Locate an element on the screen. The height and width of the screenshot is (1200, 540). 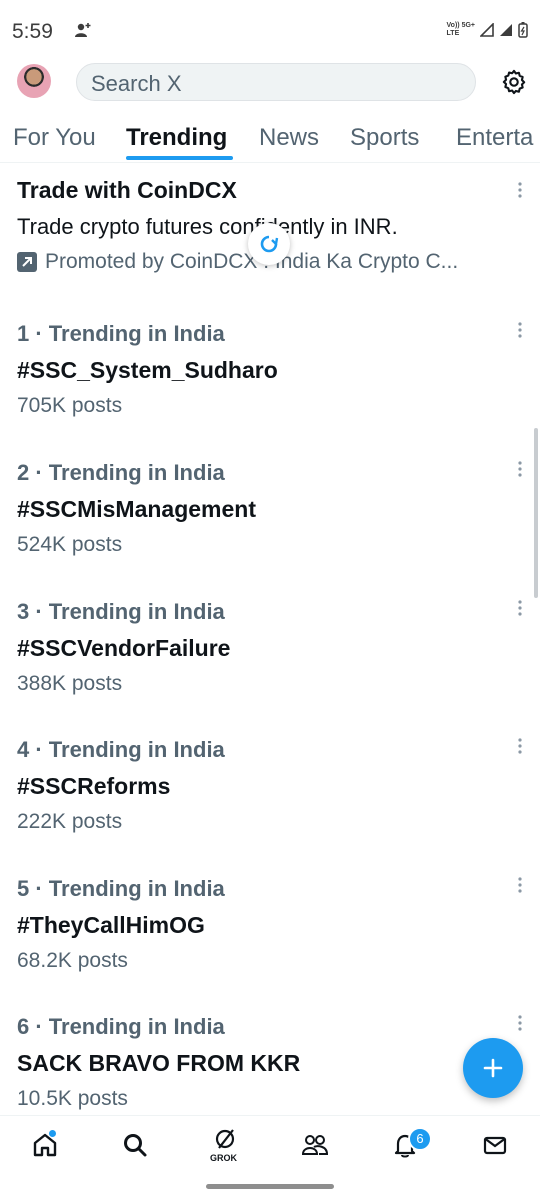
status-icons: Vo)) 5G+ LTE is located at coordinates (487, 30).